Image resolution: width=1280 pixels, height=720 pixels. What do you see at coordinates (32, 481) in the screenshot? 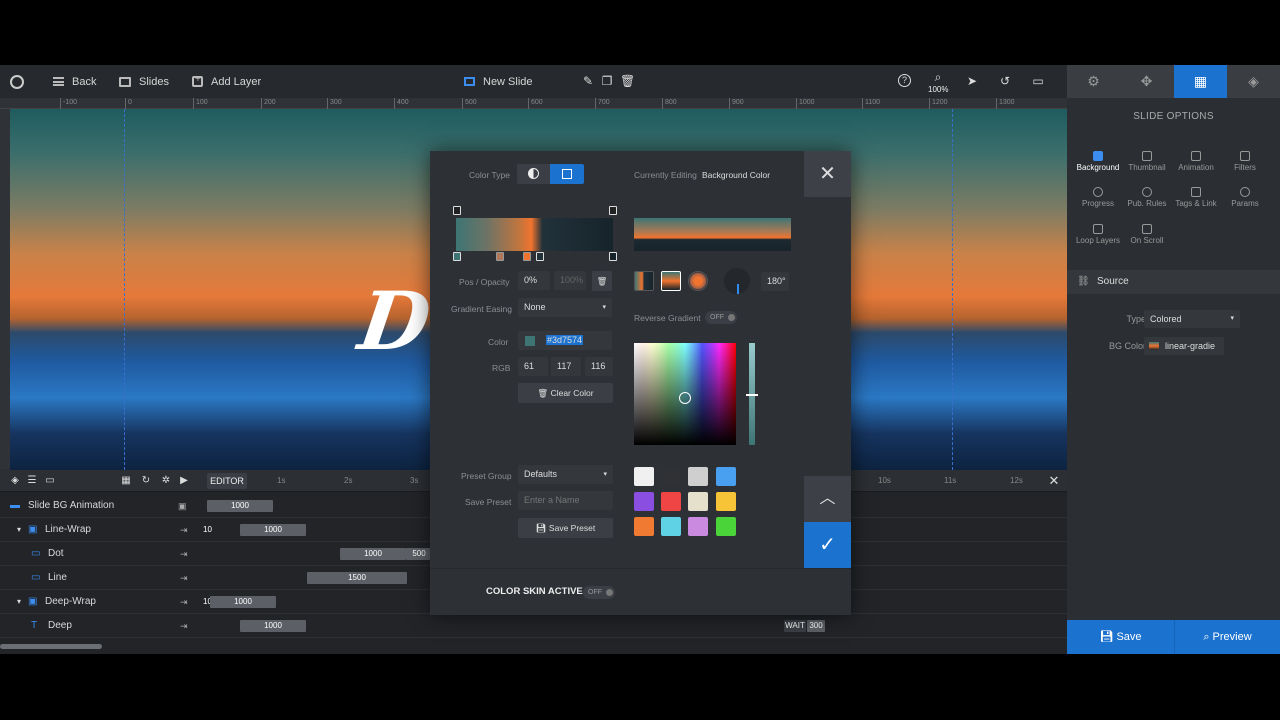
I see `menu-icon: ☰` at bounding box center [32, 481].